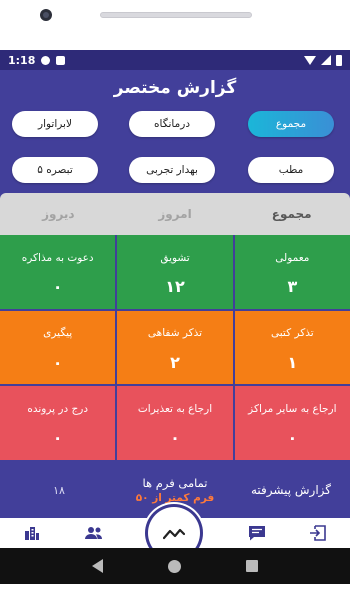 This screenshot has width=350, height=598. Describe the element at coordinates (291, 170) in the screenshot. I see `filter-office-button: مطب` at that location.